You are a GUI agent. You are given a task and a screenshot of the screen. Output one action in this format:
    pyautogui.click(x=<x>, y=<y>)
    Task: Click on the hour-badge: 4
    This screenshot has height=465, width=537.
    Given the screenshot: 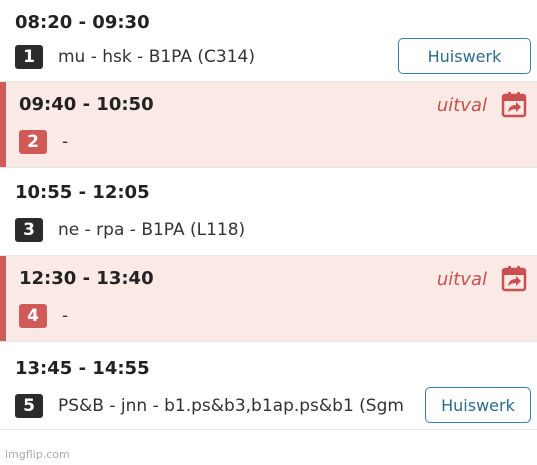 What is the action you would take?
    pyautogui.click(x=33, y=316)
    